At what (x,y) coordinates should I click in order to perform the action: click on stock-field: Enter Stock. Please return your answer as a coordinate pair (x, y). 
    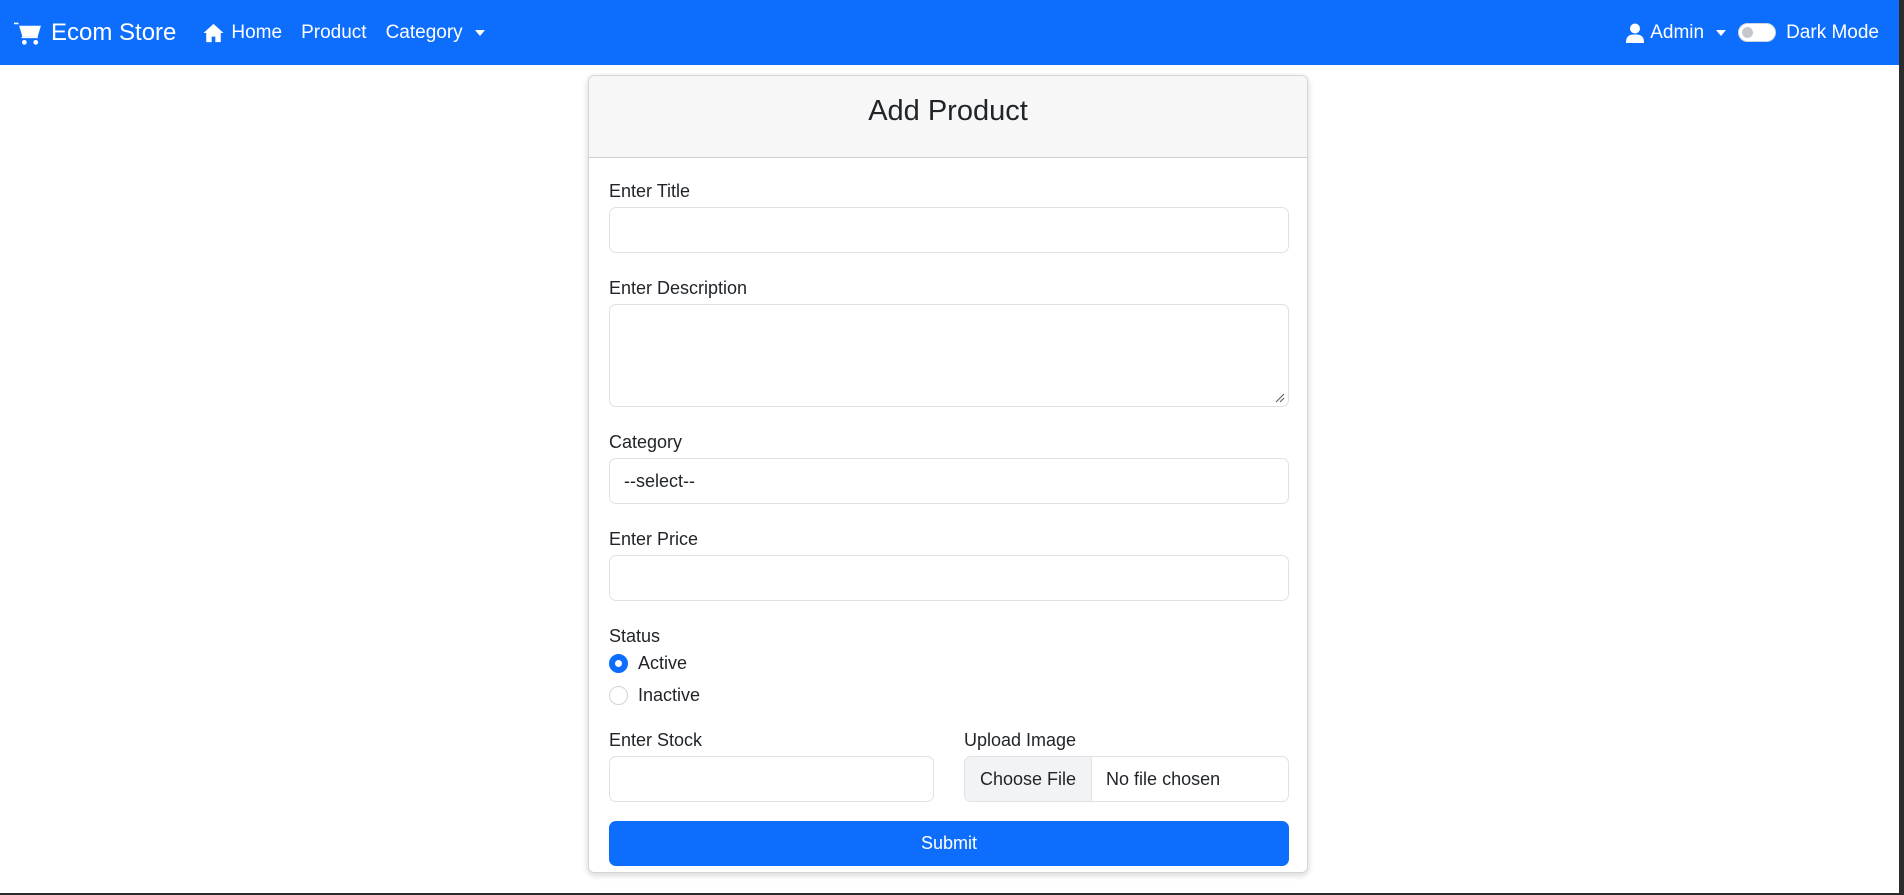
    Looking at the image, I should click on (771, 766).